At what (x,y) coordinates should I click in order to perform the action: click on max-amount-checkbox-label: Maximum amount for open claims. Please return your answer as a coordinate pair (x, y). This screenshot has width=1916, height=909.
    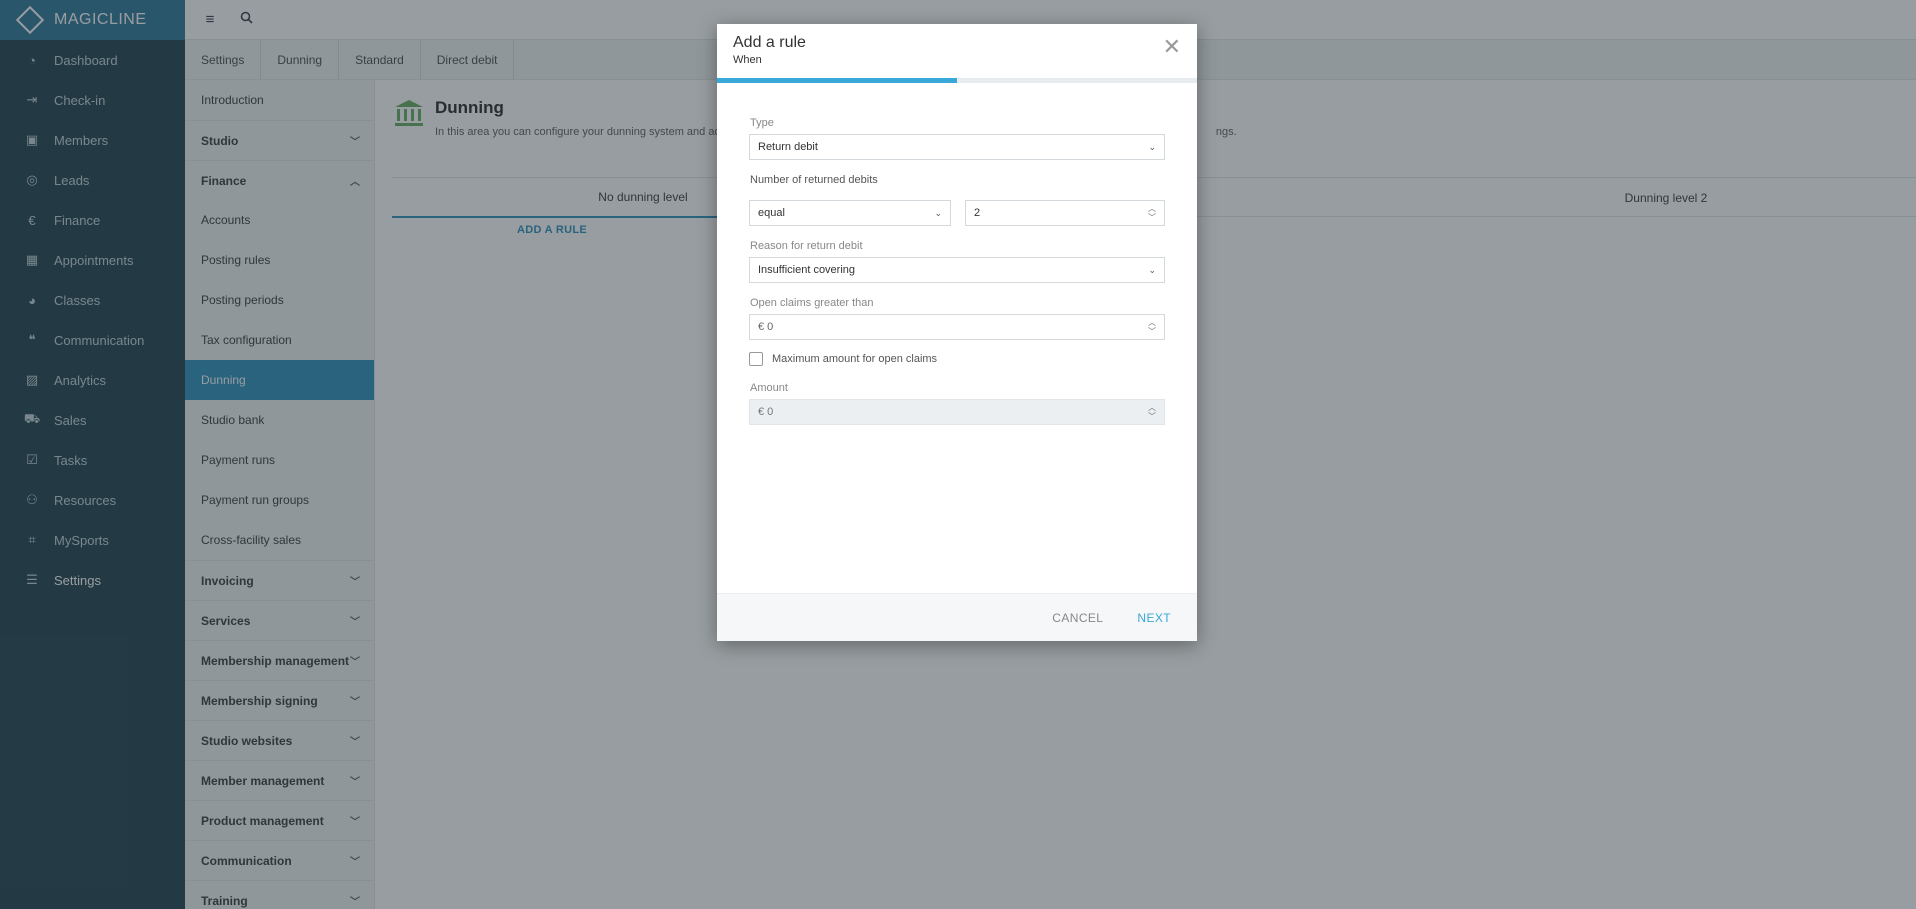
    Looking at the image, I should click on (854, 359).